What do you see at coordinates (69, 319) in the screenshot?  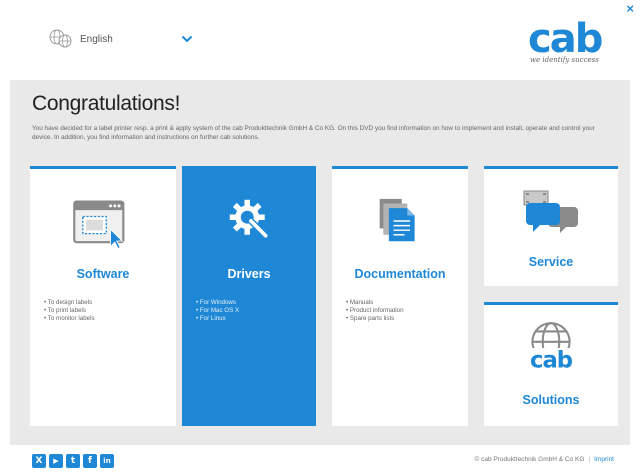 I see `list-item: To monitor labels` at bounding box center [69, 319].